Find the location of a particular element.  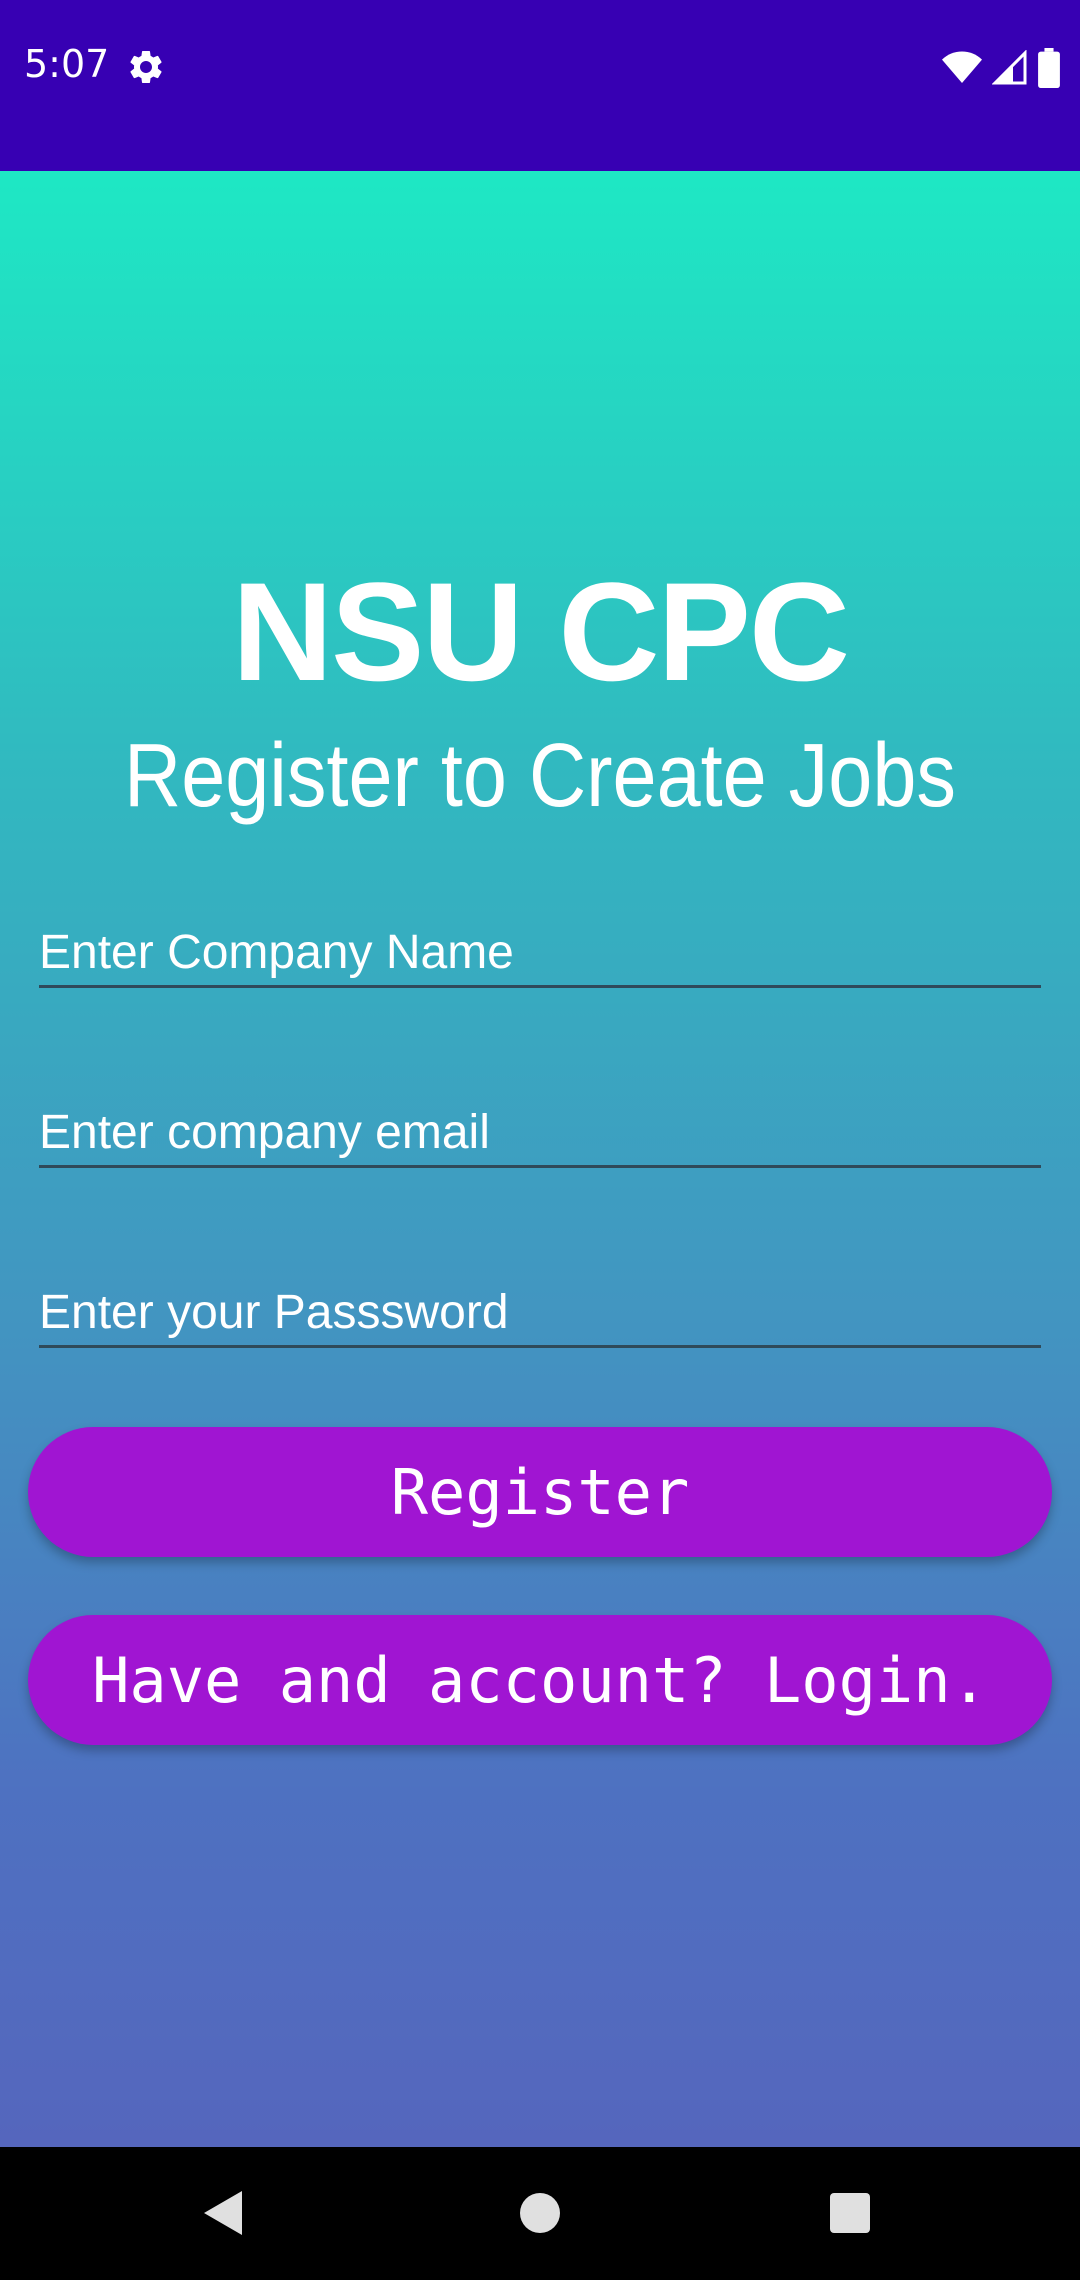

navigation-bar is located at coordinates (540, 2213).